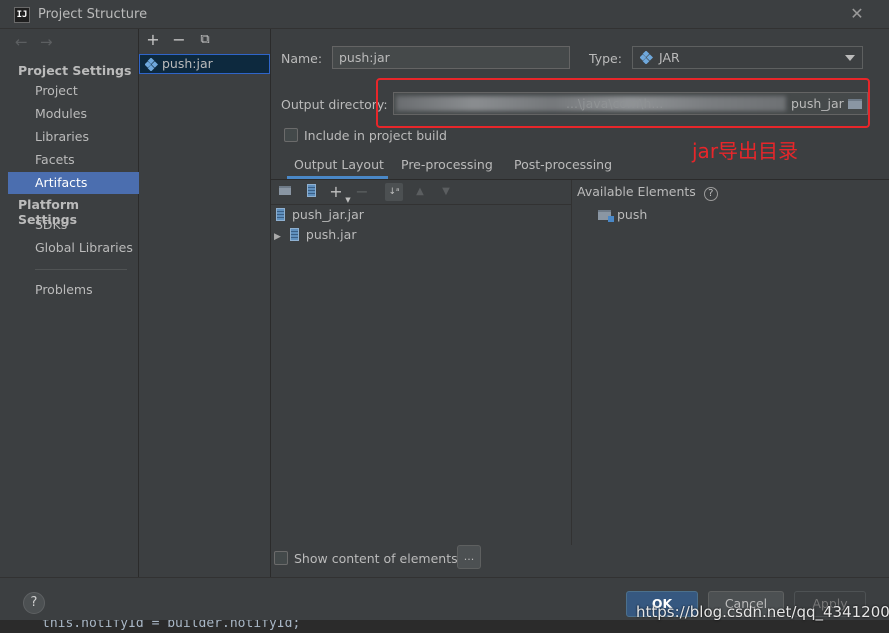 Image resolution: width=889 pixels, height=633 pixels. I want to click on tree-root-row: push_jar.jar, so click(320, 215).